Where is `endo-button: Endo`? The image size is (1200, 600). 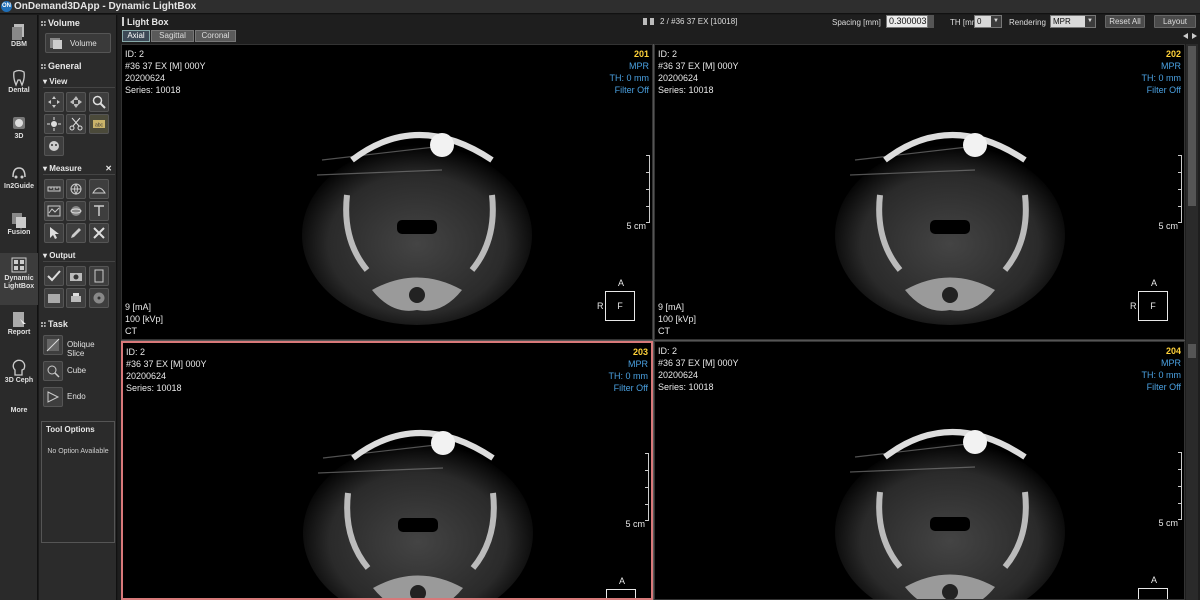
endo-button: Endo is located at coordinates (78, 398).